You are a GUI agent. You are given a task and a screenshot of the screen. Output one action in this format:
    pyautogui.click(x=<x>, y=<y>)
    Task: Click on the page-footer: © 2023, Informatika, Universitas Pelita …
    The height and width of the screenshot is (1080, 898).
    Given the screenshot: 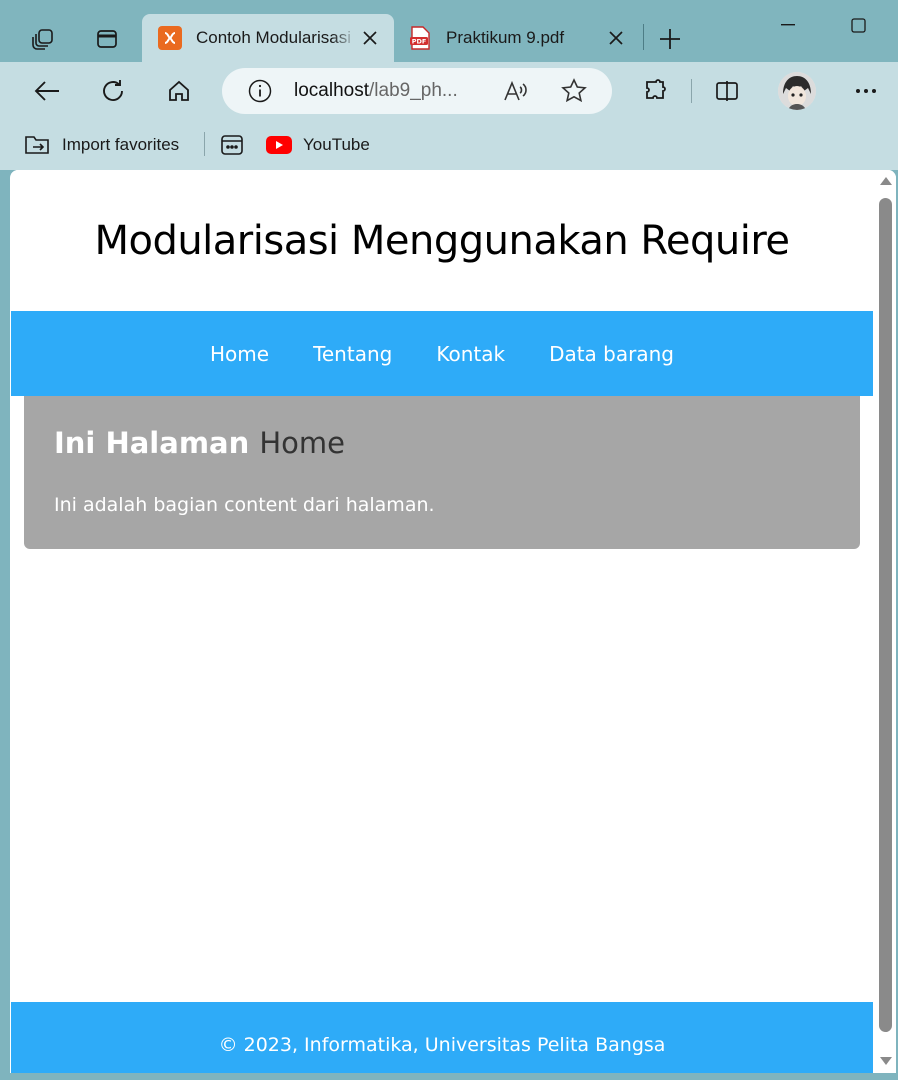 What is the action you would take?
    pyautogui.click(x=442, y=1037)
    